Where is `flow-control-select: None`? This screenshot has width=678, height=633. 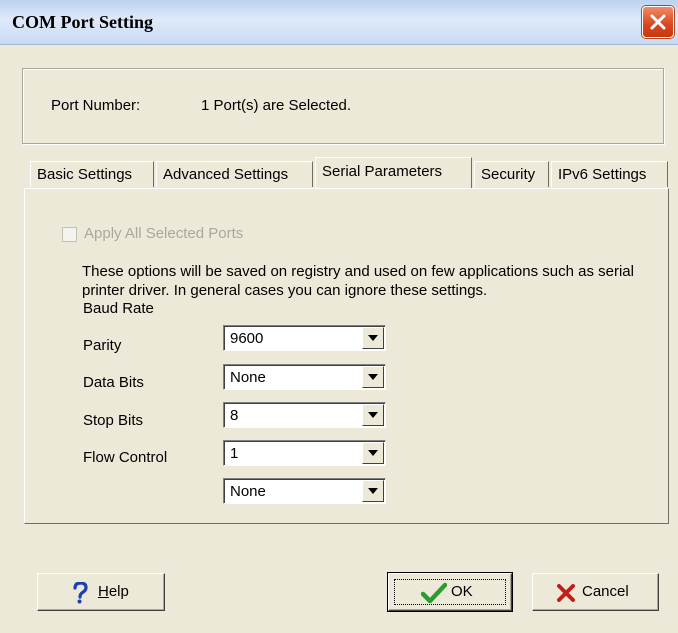
flow-control-select: None is located at coordinates (304, 491).